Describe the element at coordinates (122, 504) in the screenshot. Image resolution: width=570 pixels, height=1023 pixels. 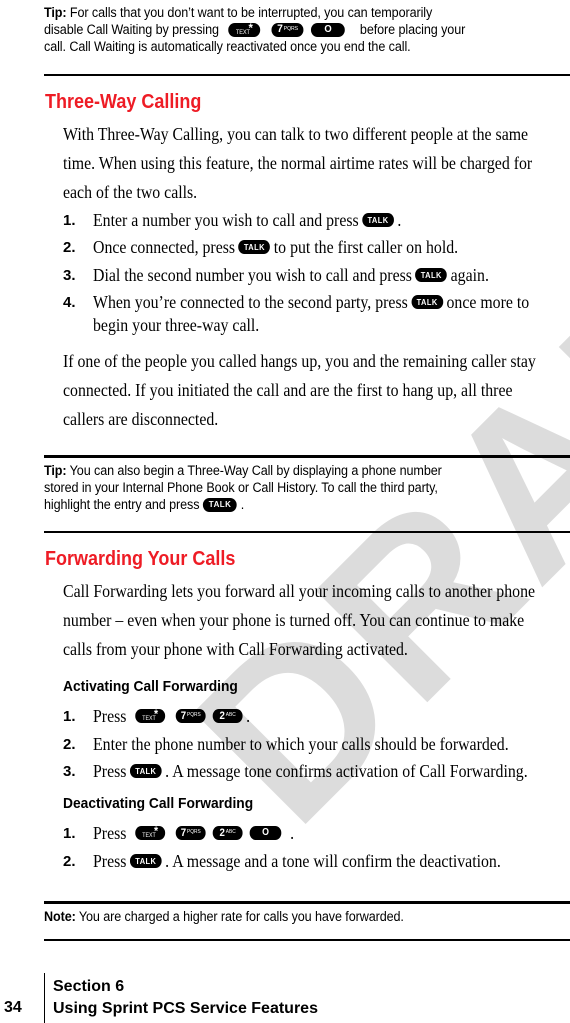
I see `tip-text: highlight the entry and press` at that location.